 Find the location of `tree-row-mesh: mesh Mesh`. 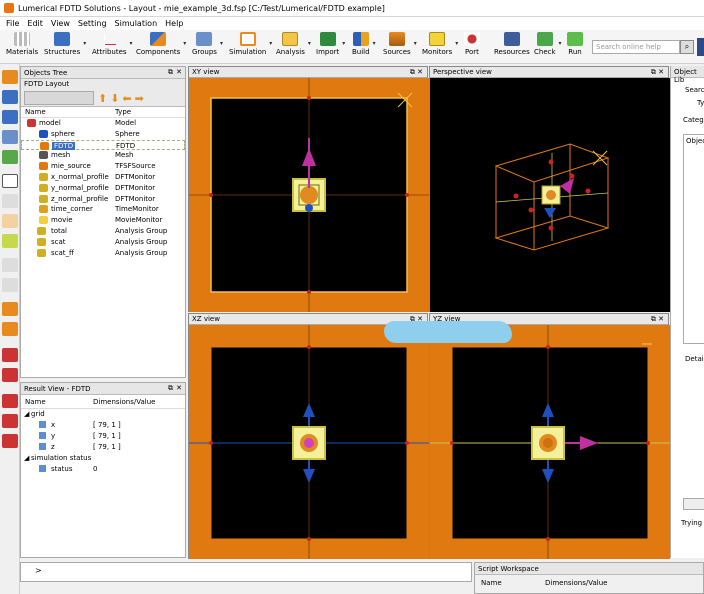

tree-row-mesh: mesh Mesh is located at coordinates (103, 155).